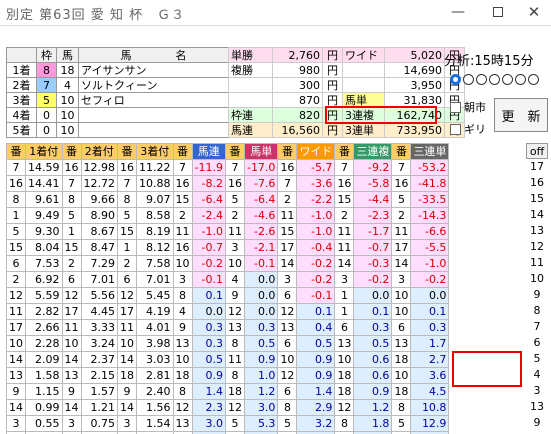  Describe the element at coordinates (458, 12) in the screenshot. I see `minimize-button: —` at that location.